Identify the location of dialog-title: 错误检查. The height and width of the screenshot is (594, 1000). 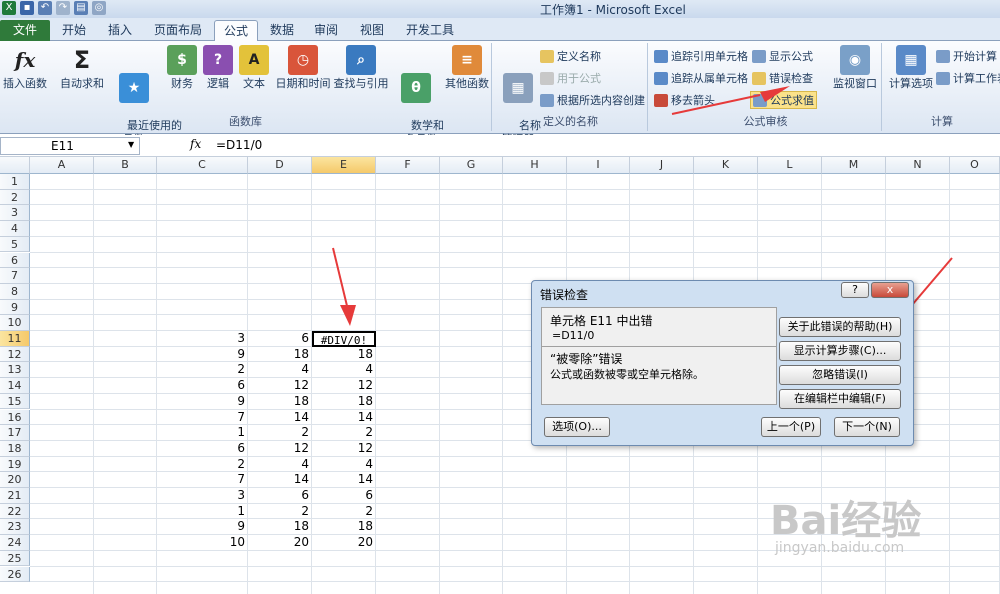
(564, 295).